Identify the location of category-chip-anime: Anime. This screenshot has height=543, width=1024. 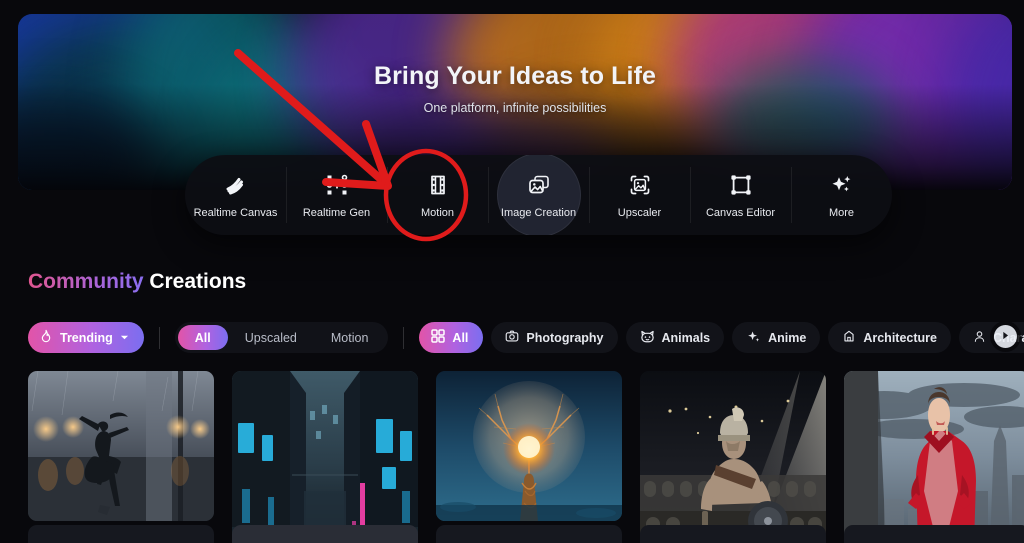
(776, 337).